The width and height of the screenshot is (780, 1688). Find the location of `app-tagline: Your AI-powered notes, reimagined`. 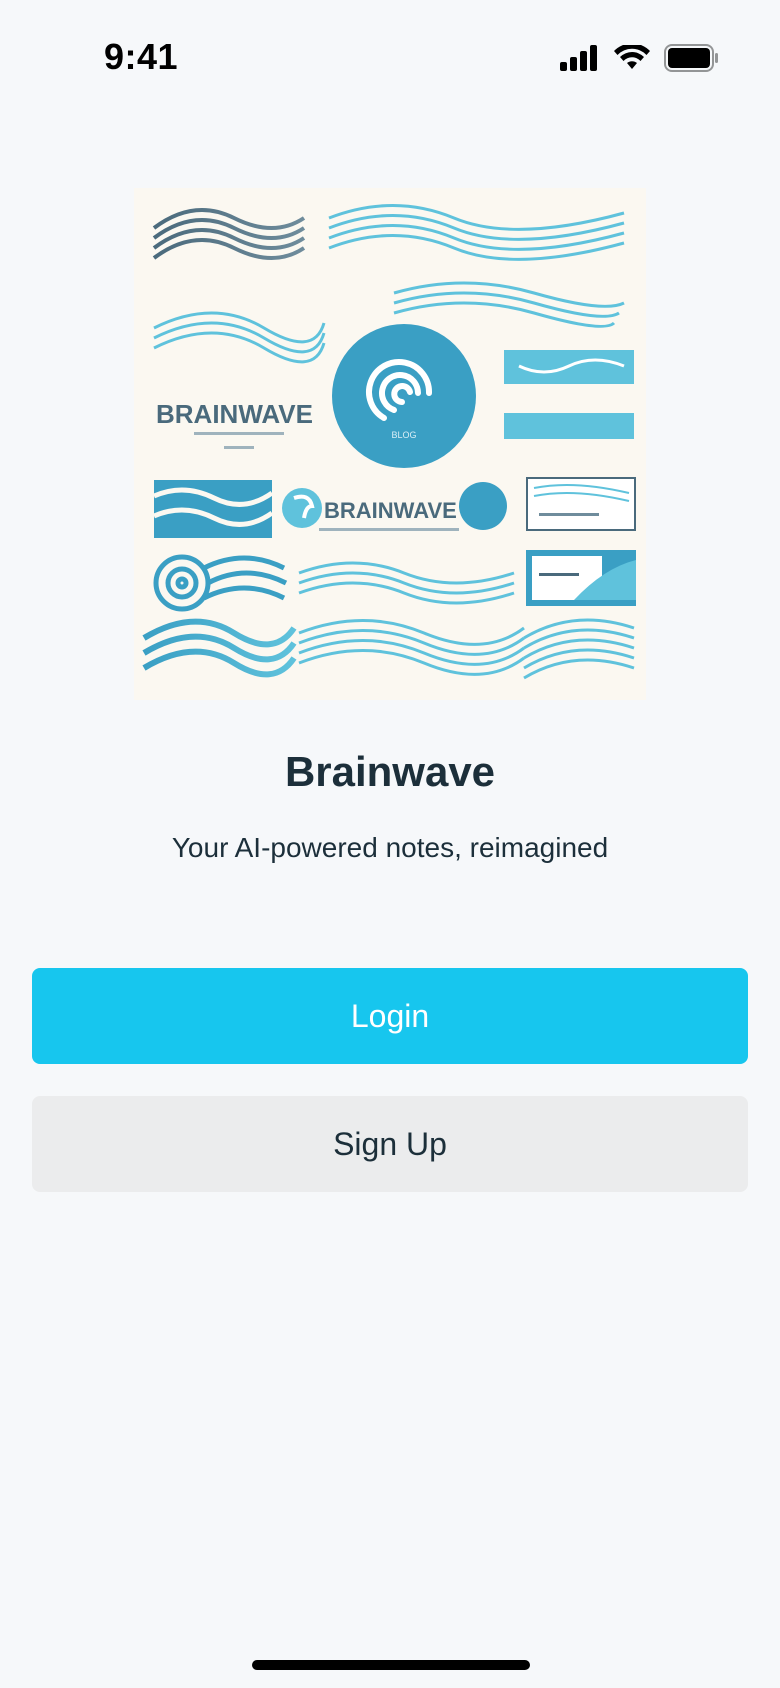

app-tagline: Your AI-powered notes, reimagined is located at coordinates (390, 847).